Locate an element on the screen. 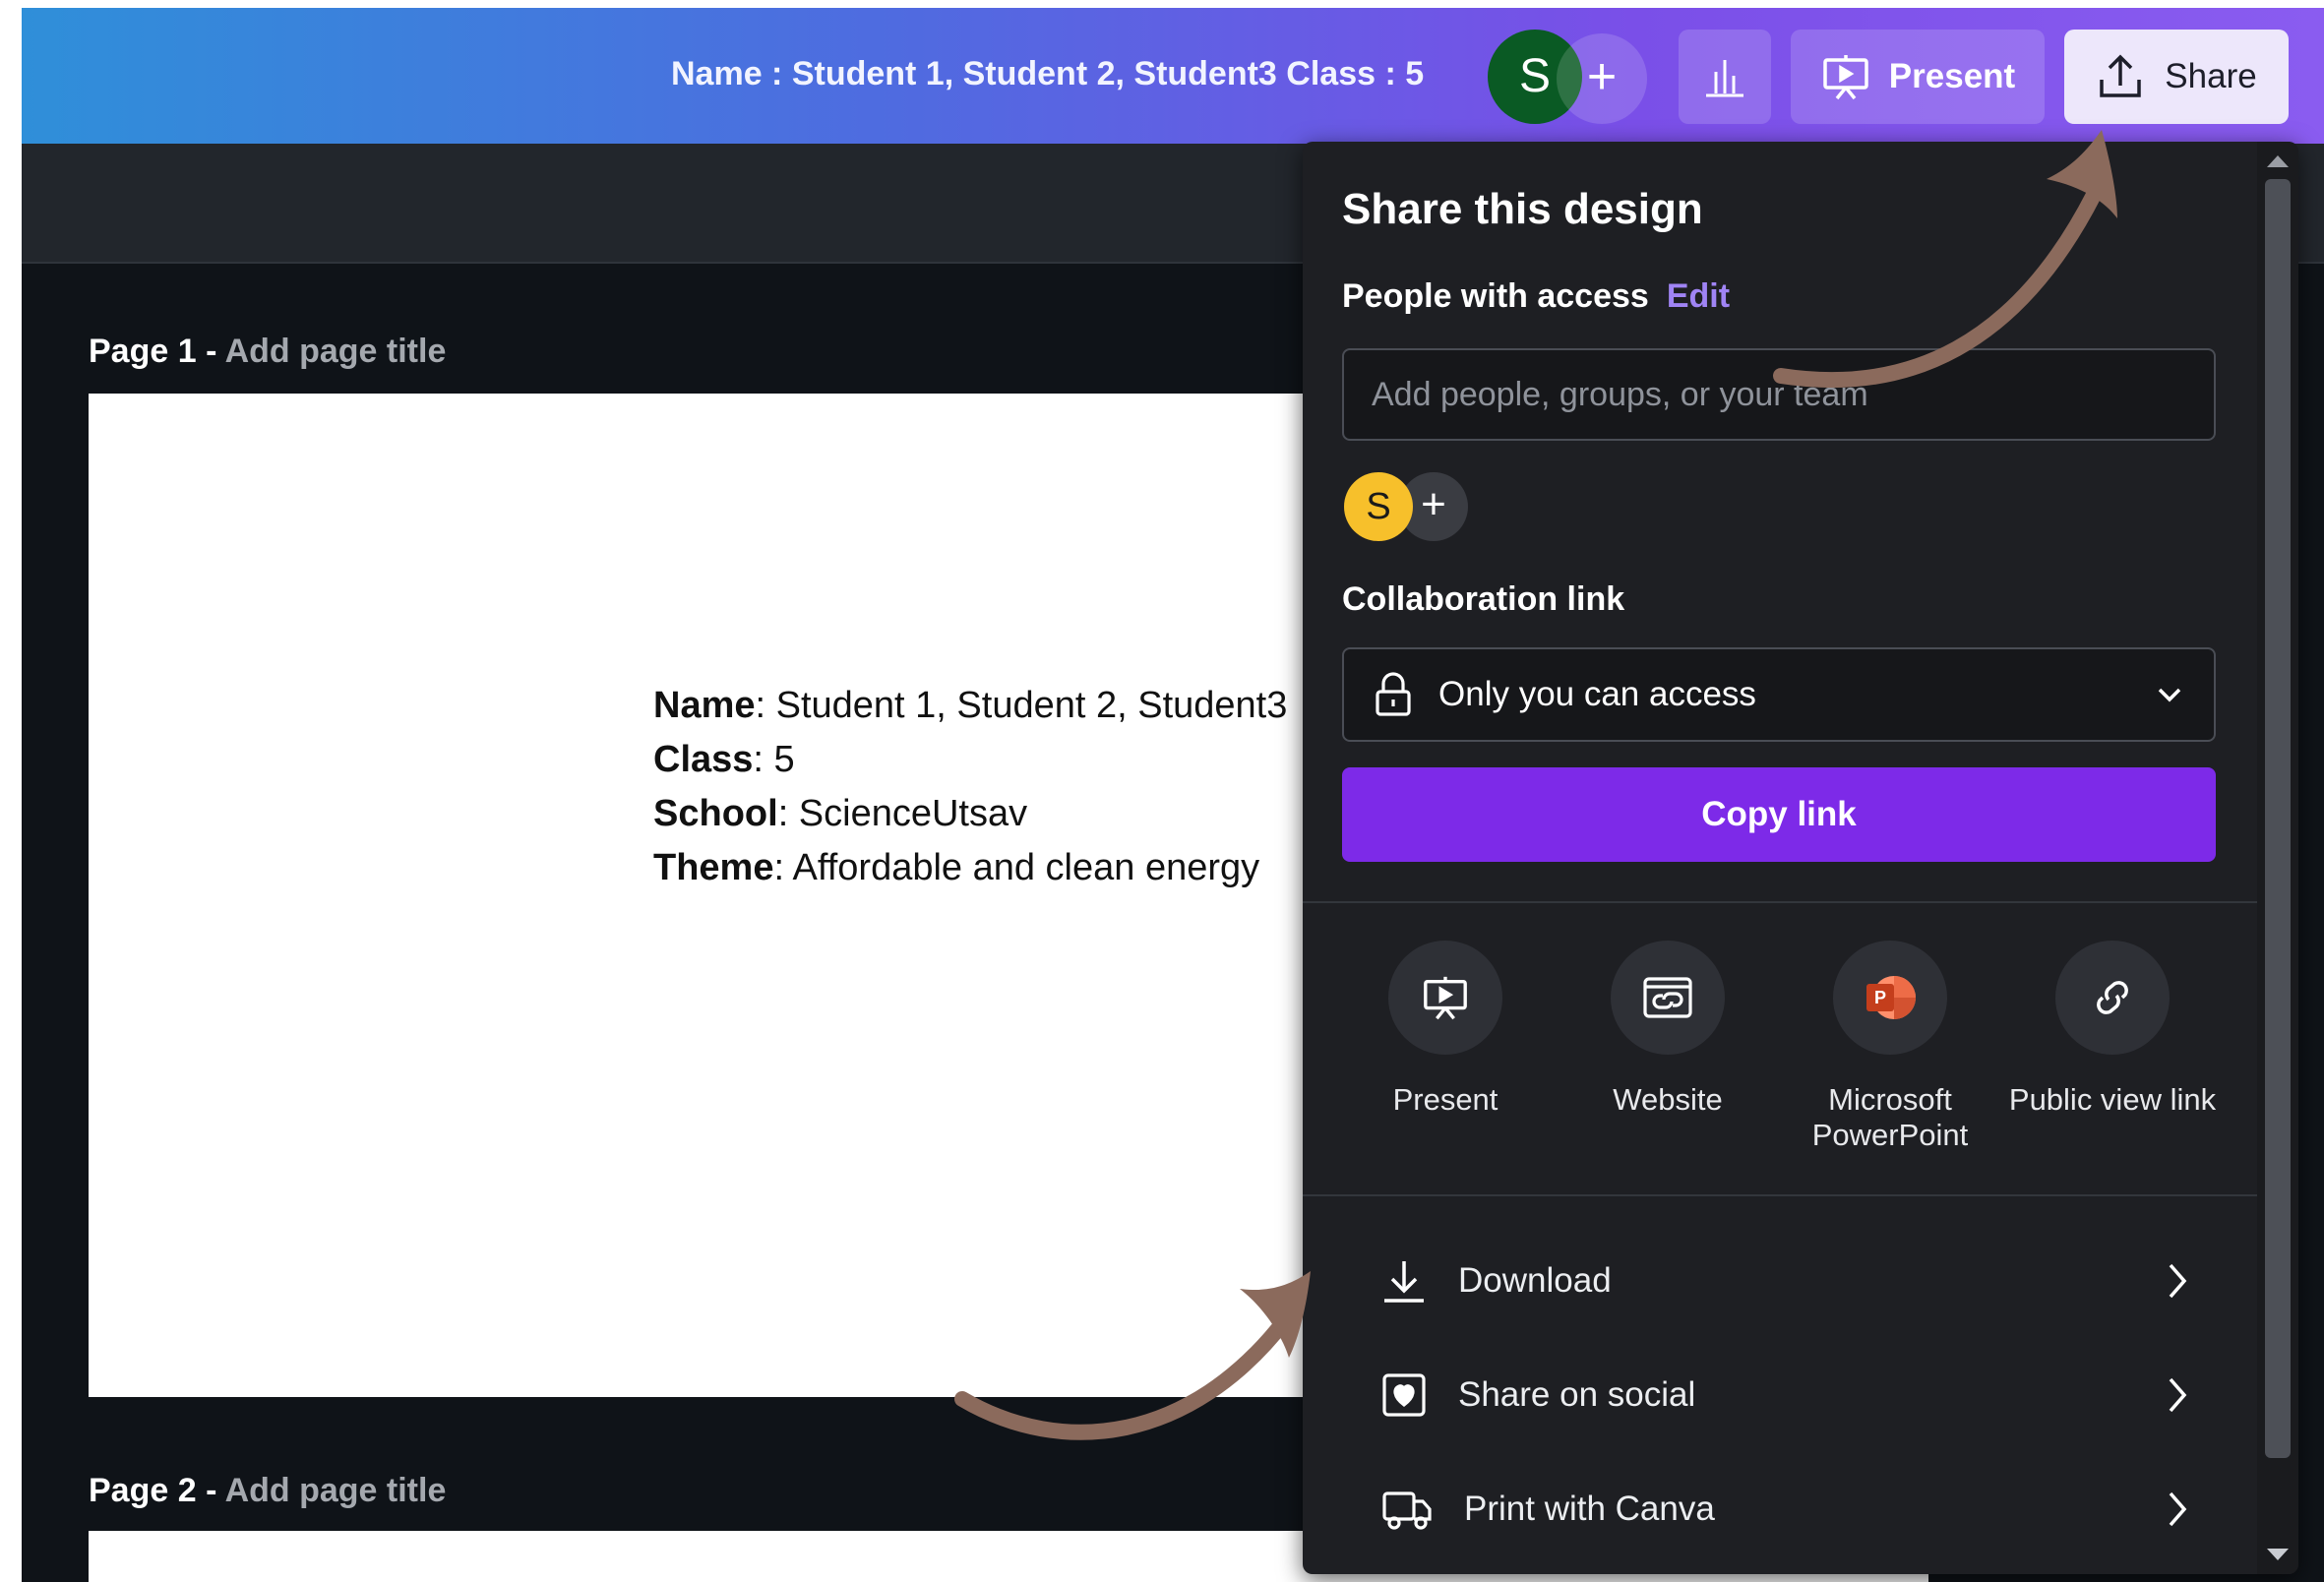 Image resolution: width=2324 pixels, height=1582 pixels. print-with-canva-label: Print with Canva is located at coordinates (1589, 1509).